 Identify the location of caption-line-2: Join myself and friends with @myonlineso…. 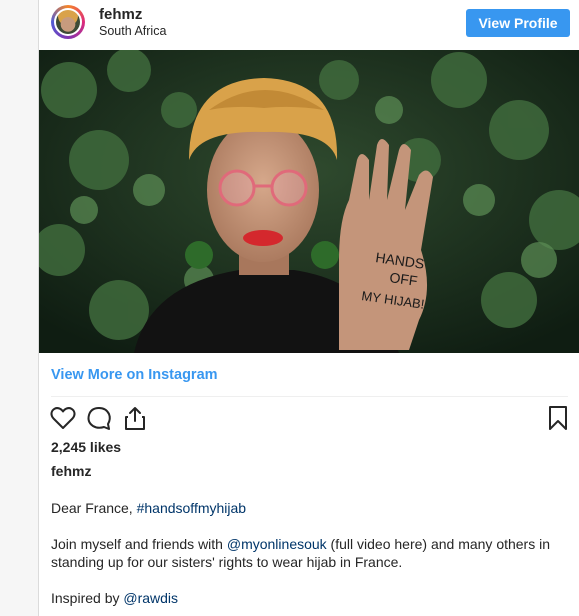
(301, 553).